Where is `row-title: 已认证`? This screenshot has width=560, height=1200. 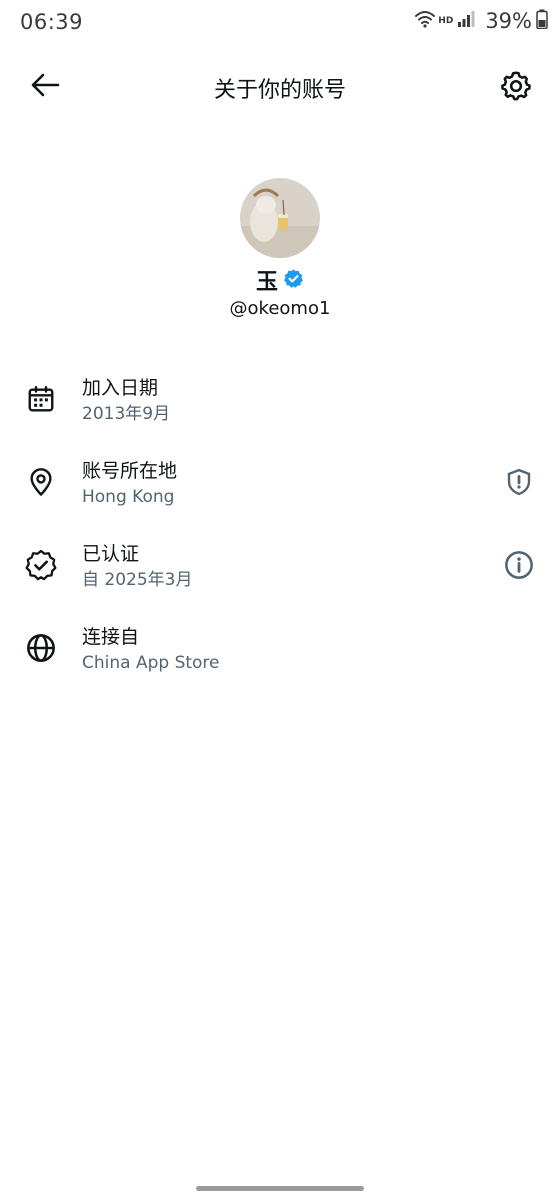
row-title: 已认证 is located at coordinates (111, 554).